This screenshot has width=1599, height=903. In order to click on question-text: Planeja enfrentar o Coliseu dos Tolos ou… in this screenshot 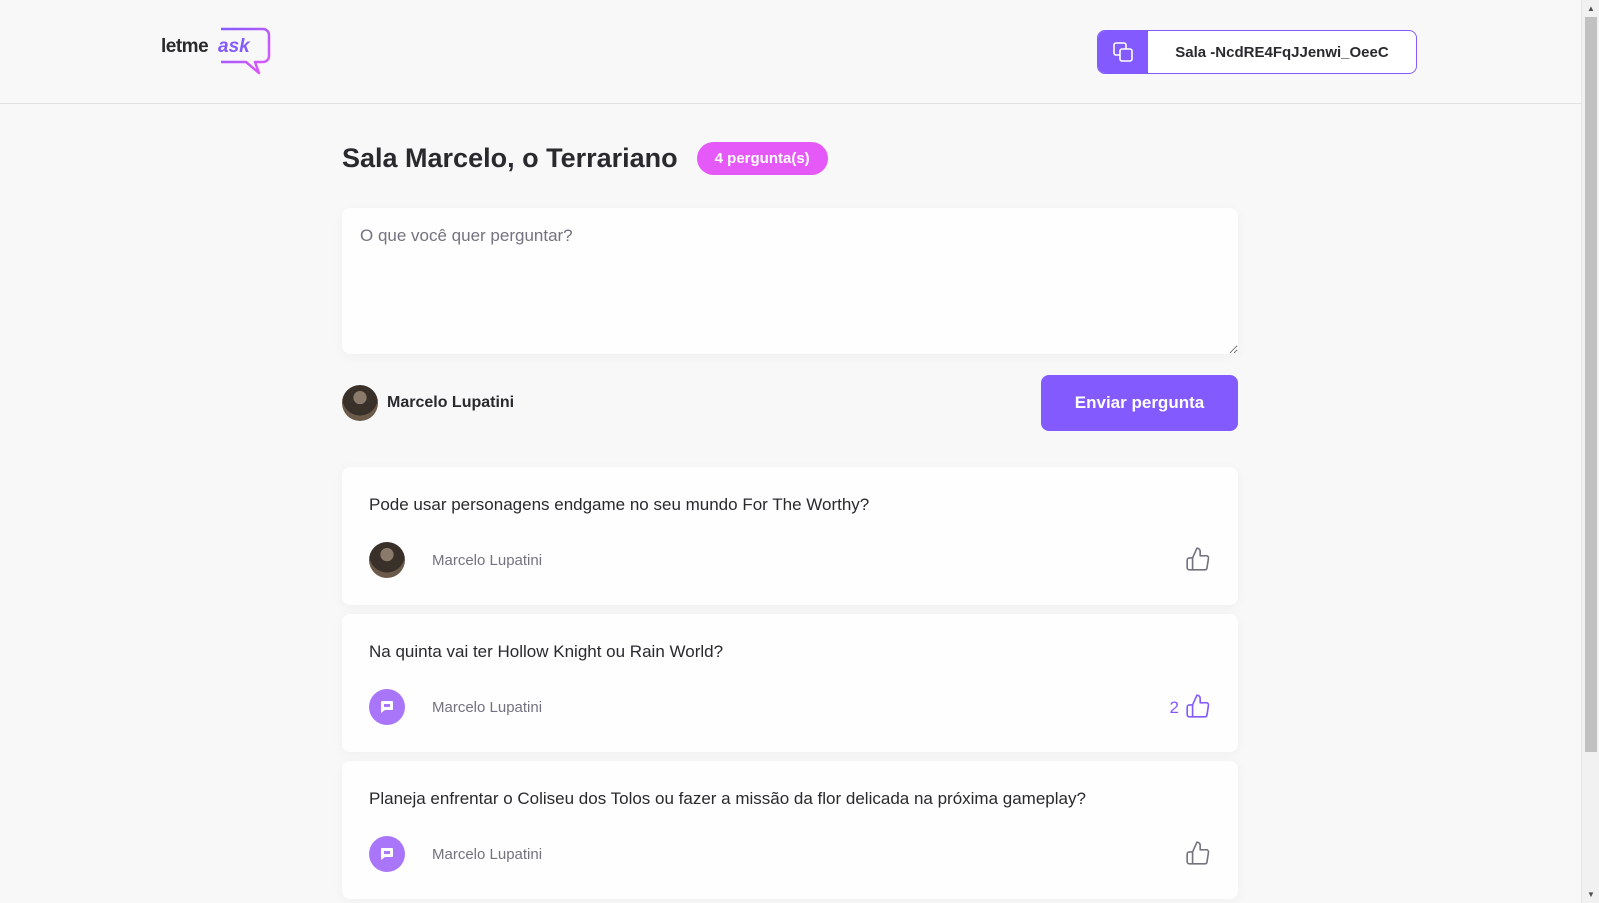, I will do `click(727, 798)`.